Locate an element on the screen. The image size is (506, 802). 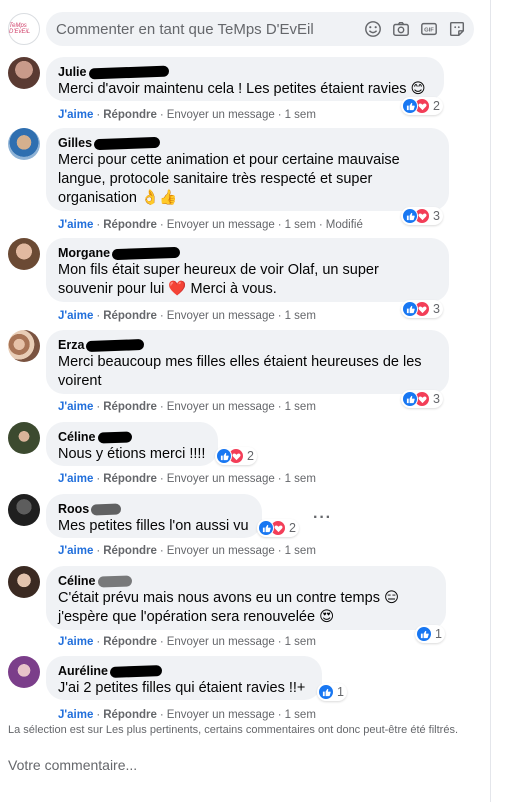
comment-text: Nous y étions merci !!!! is located at coordinates (132, 454).